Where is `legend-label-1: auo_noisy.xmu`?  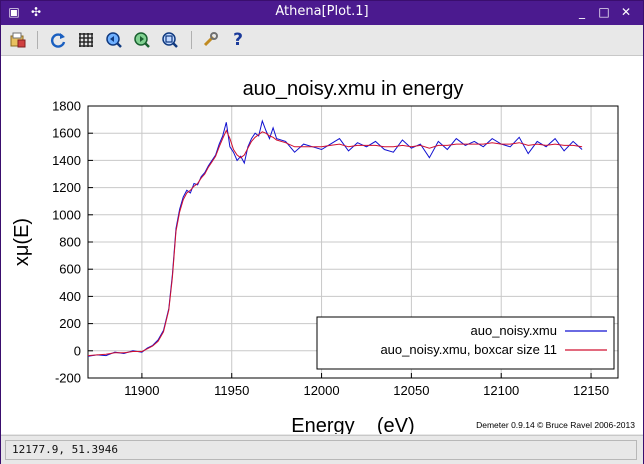
legend-label-1: auo_noisy.xmu is located at coordinates (514, 330).